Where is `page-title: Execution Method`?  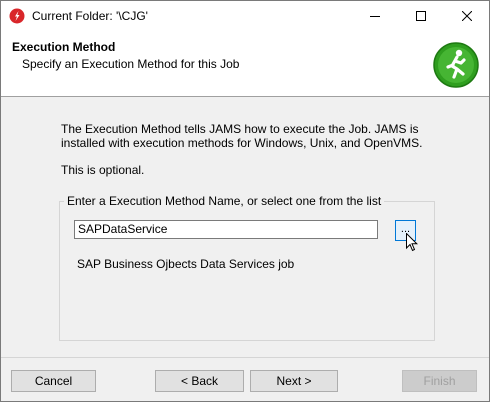
page-title: Execution Method is located at coordinates (64, 47).